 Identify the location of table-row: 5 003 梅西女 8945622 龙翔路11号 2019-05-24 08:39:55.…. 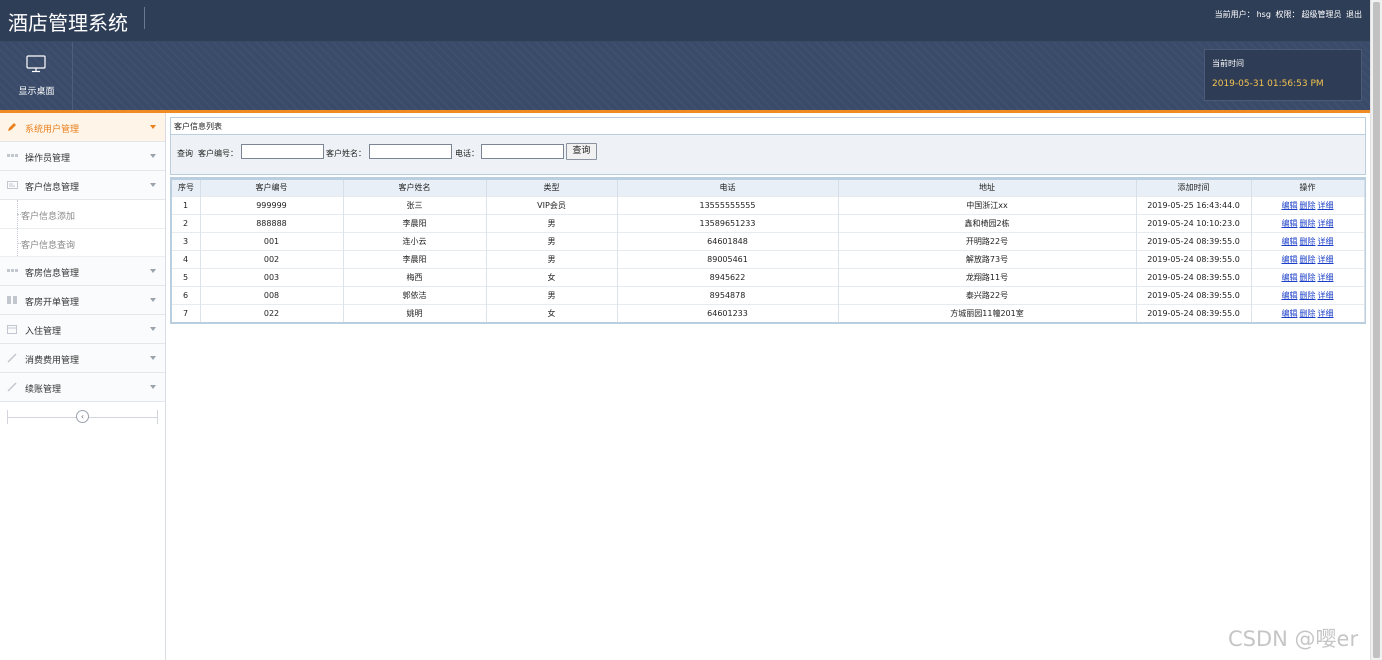
(768, 276).